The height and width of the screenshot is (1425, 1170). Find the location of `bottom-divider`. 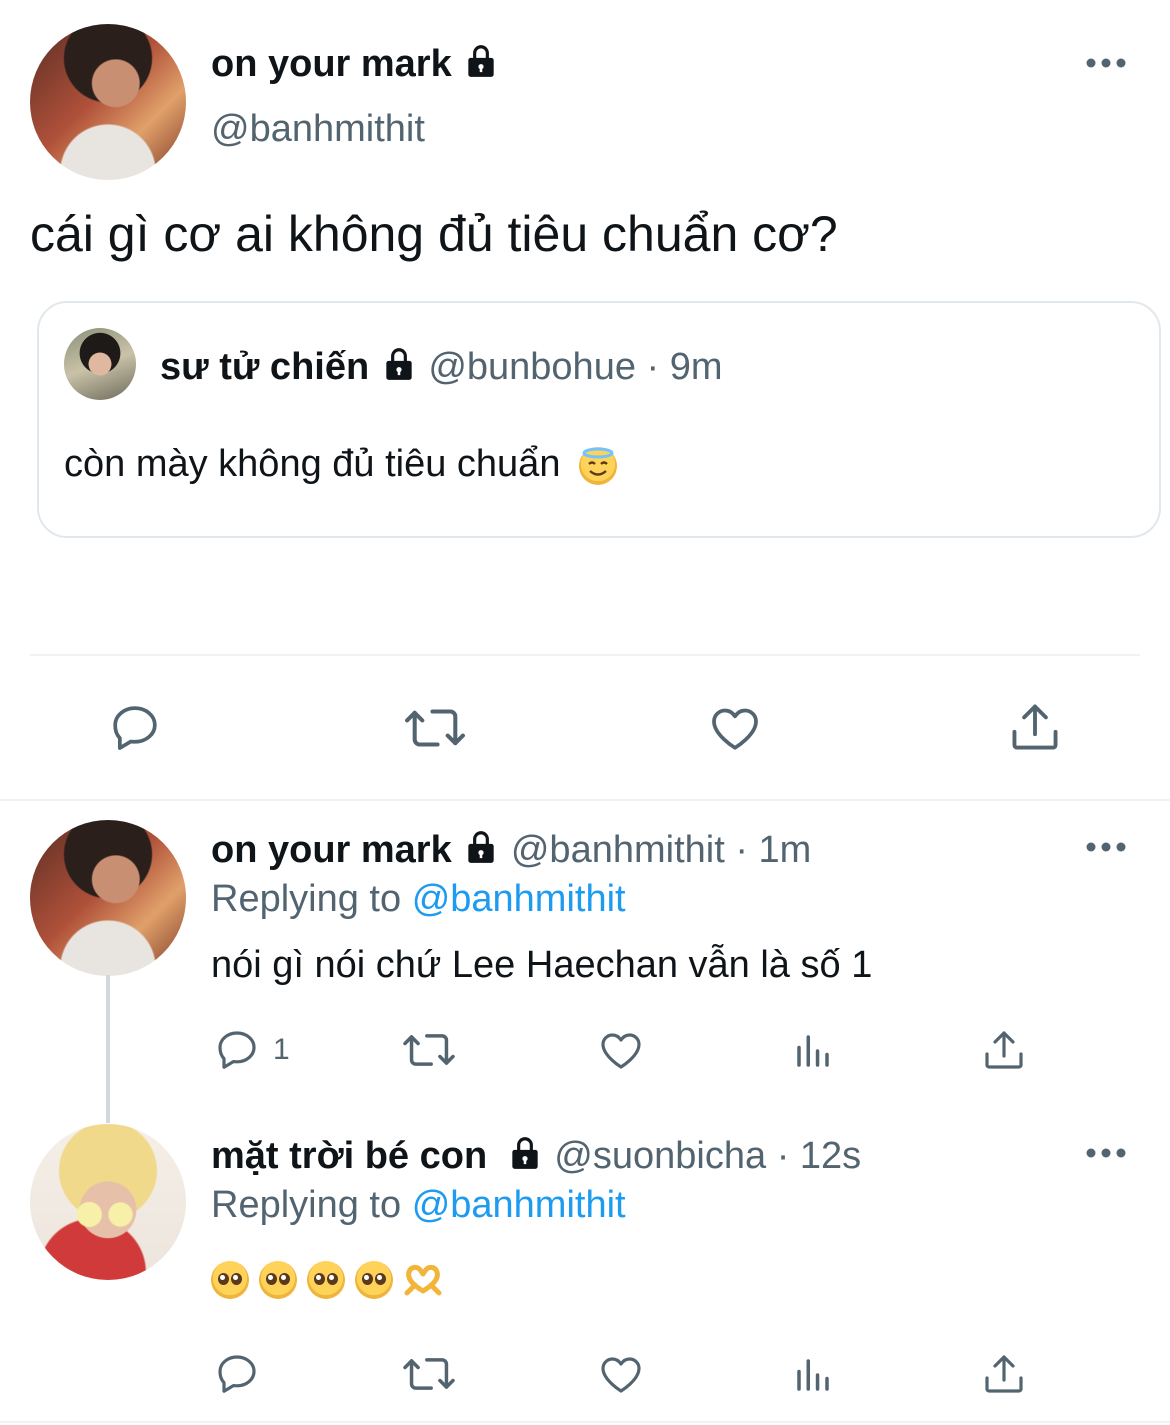

bottom-divider is located at coordinates (585, 1422).